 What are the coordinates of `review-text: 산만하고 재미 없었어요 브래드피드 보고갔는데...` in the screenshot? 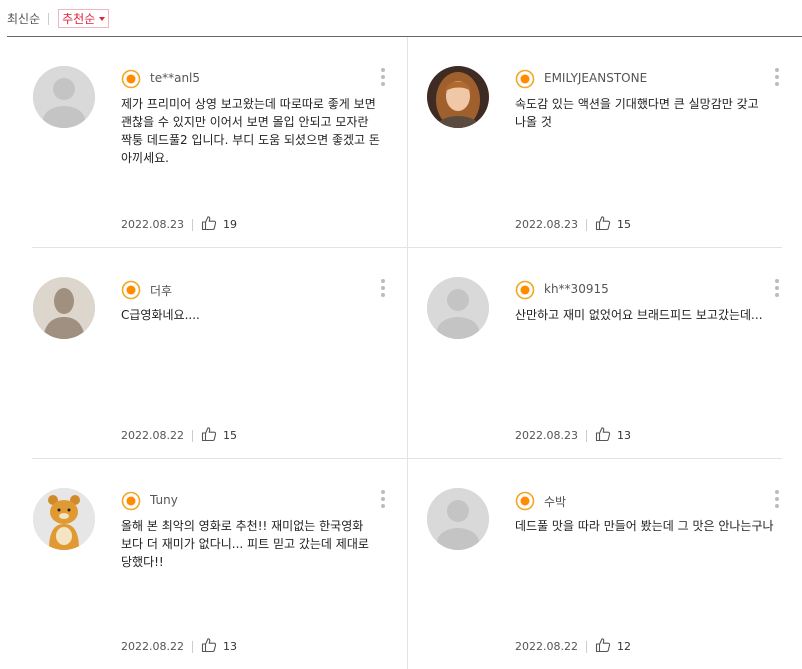 It's located at (639, 315).